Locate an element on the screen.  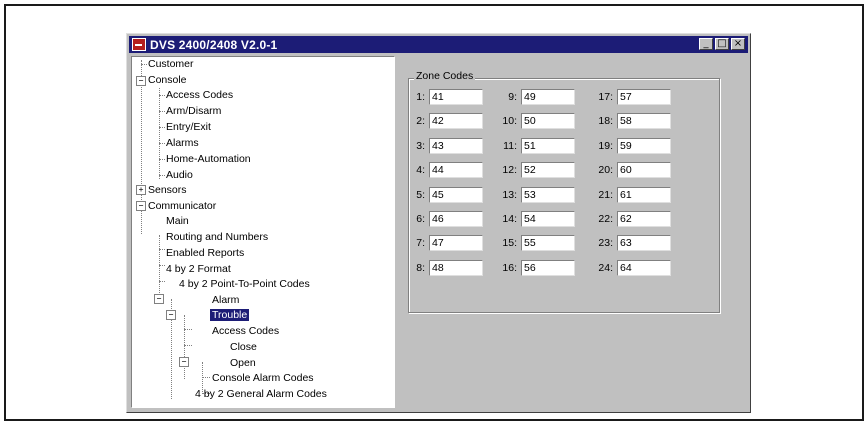
zone-label: 11: is located at coordinates (510, 145).